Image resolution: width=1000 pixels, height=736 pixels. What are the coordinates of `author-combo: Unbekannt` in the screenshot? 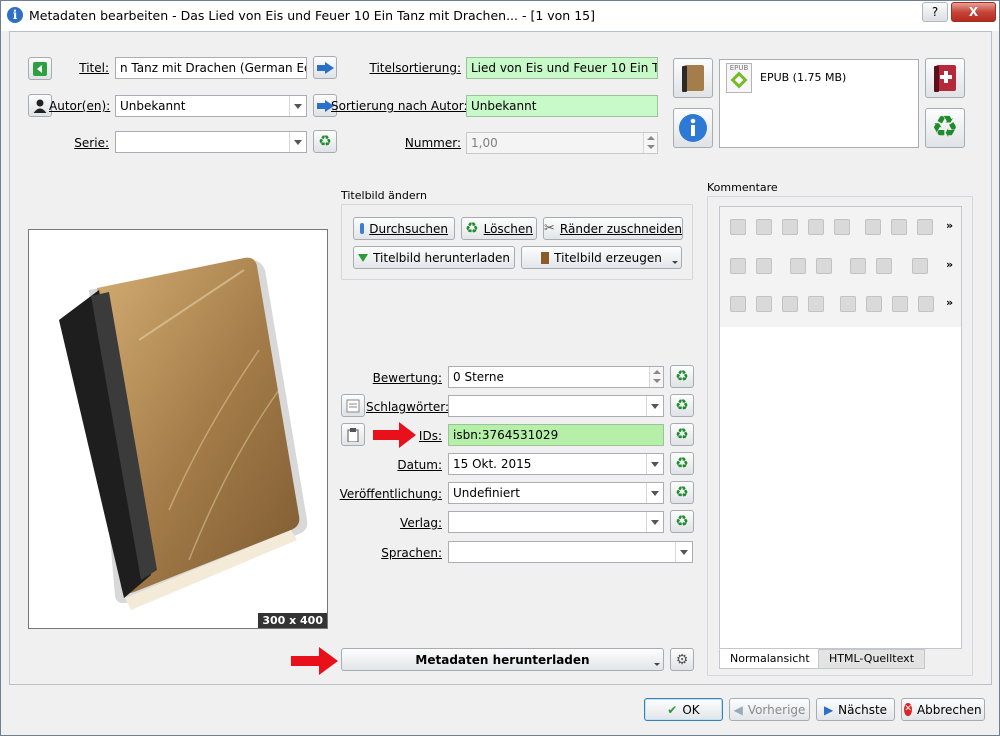 It's located at (211, 106).